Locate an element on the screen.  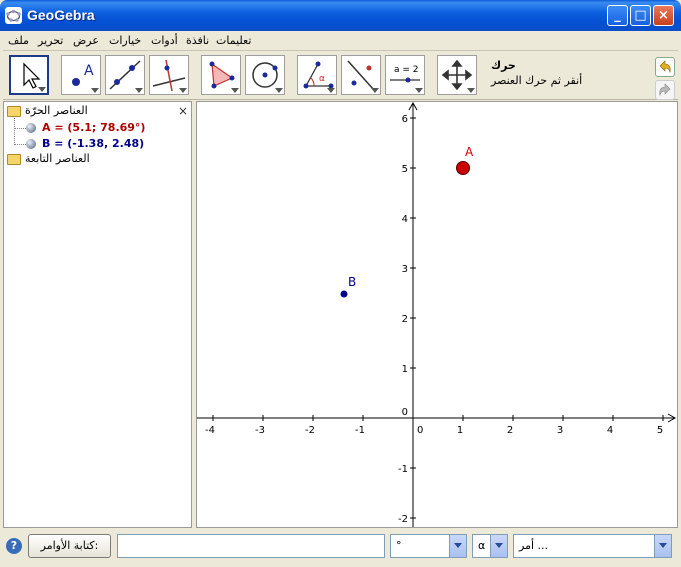
close-button: × is located at coordinates (663, 15).